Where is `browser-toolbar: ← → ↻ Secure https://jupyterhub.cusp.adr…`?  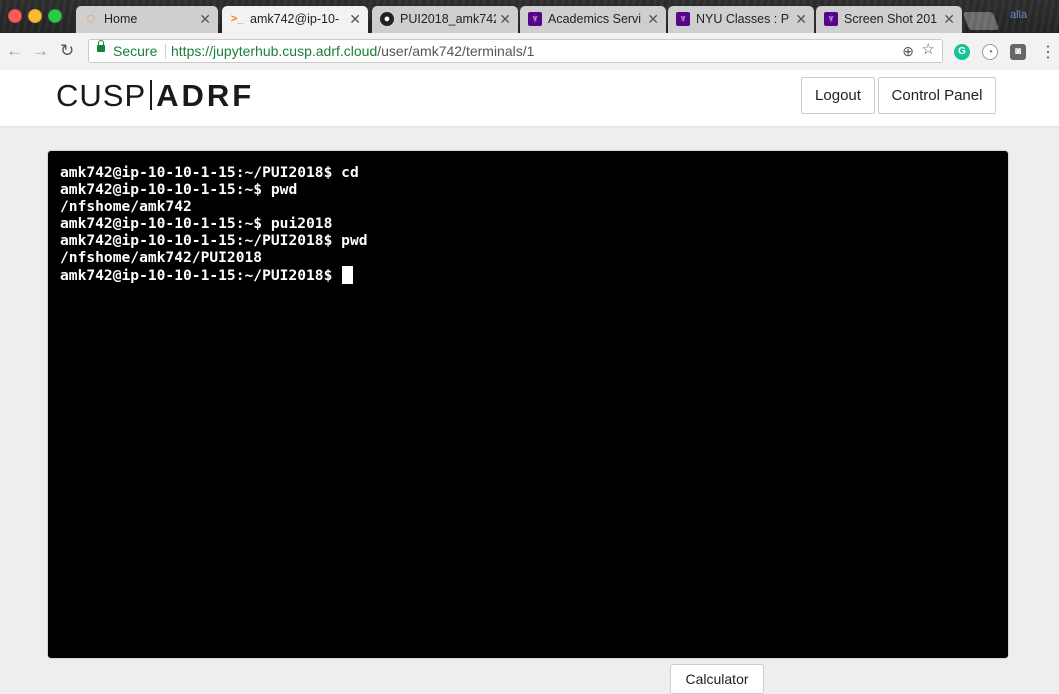 browser-toolbar: ← → ↻ Secure https://jupyterhub.cusp.adr… is located at coordinates (529, 51).